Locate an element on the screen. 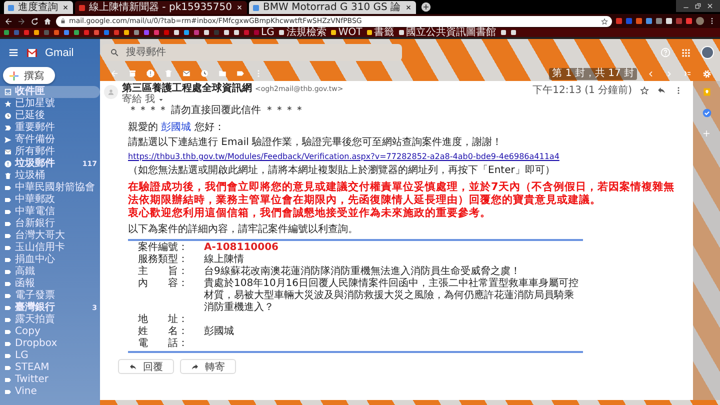 This screenshot has height=405, width=720. sidebar-item: 寄件備份 is located at coordinates (50, 140).